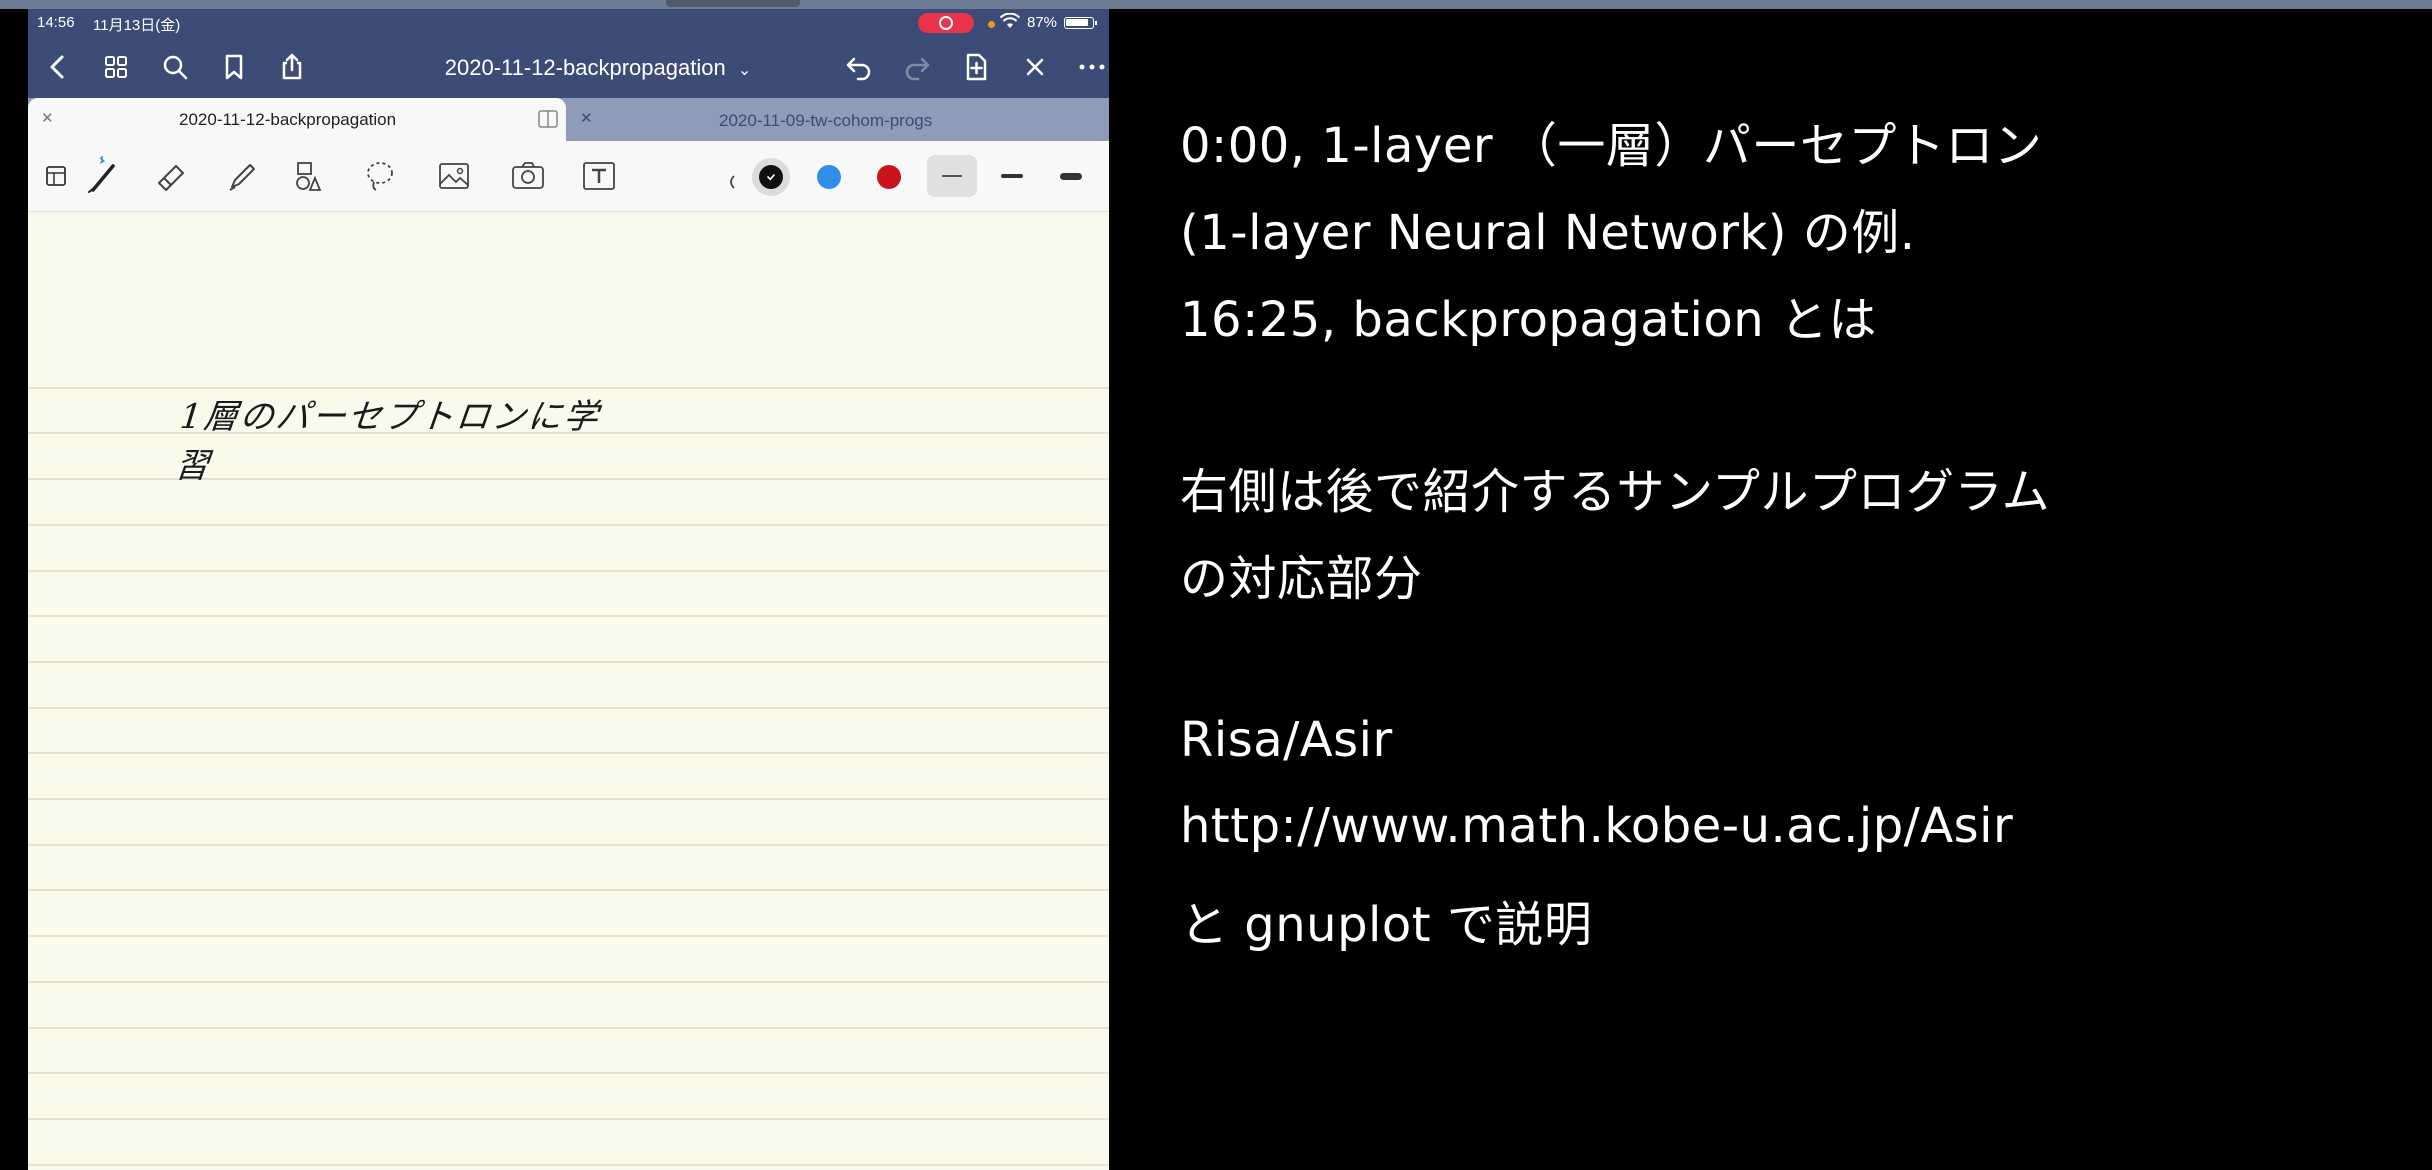 Image resolution: width=2432 pixels, height=1170 pixels. What do you see at coordinates (1042, 22) in the screenshot?
I see `battery-percent: 87%` at bounding box center [1042, 22].